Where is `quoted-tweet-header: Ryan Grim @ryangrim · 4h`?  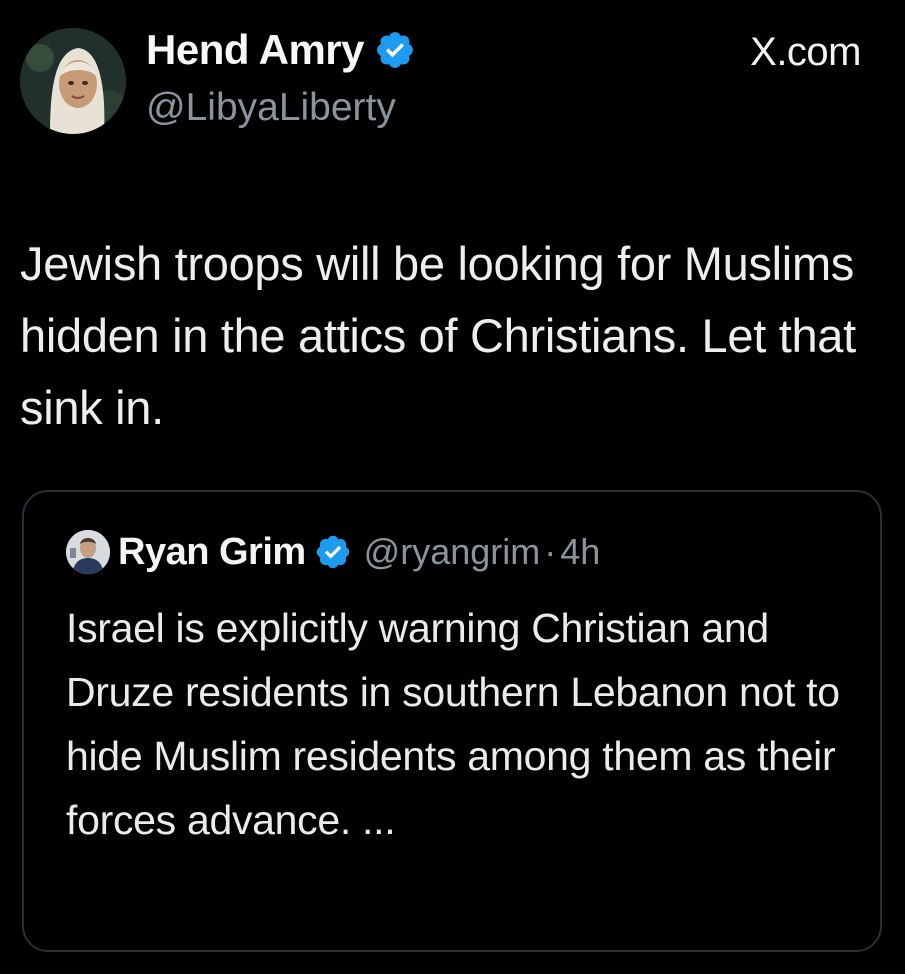 quoted-tweet-header: Ryan Grim @ryangrim · 4h is located at coordinates (333, 552).